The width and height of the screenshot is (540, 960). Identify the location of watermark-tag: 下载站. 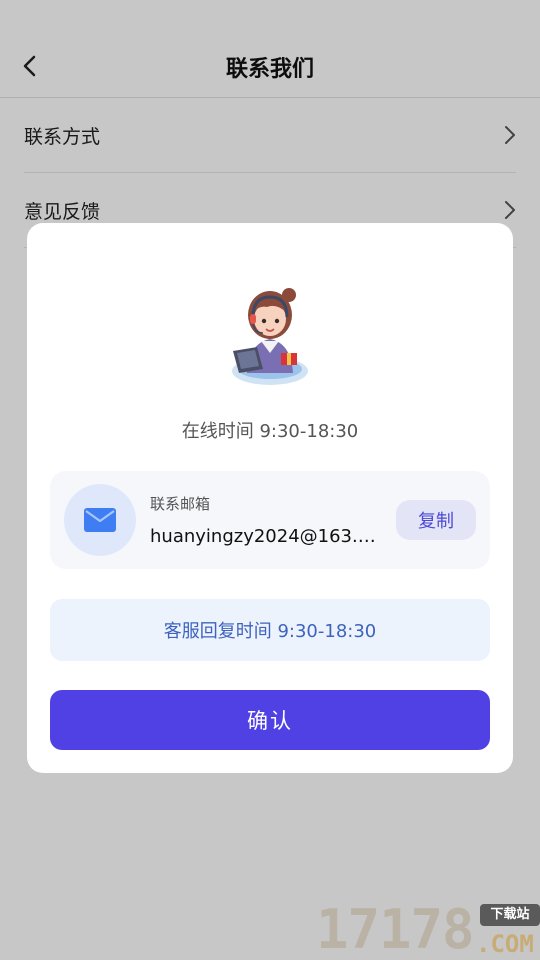
(510, 915).